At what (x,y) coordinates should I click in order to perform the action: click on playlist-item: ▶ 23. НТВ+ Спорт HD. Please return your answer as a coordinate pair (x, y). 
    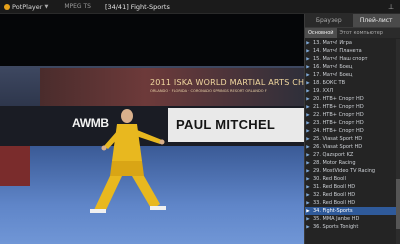
    Looking at the image, I should click on (351, 123).